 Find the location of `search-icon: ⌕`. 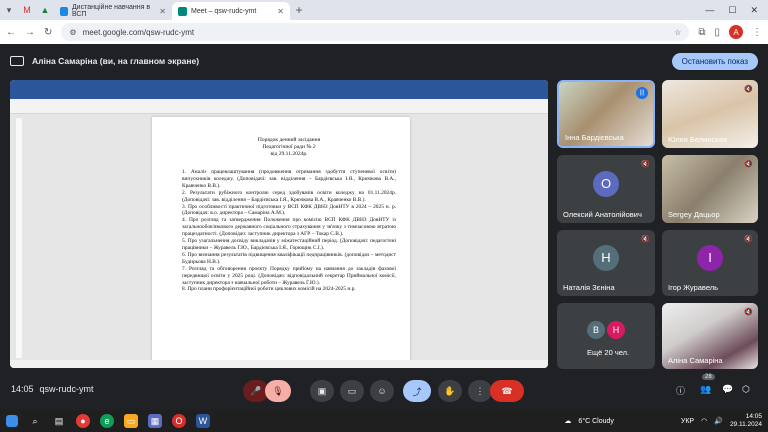

search-icon: ⌕ is located at coordinates (35, 421).